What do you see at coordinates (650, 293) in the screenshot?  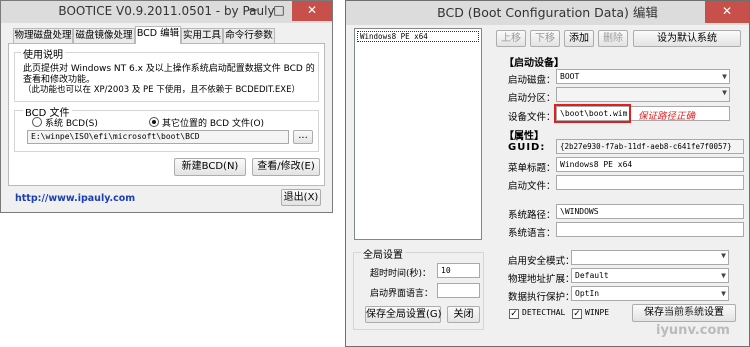 I see `nx-select: OptIn ▼` at bounding box center [650, 293].